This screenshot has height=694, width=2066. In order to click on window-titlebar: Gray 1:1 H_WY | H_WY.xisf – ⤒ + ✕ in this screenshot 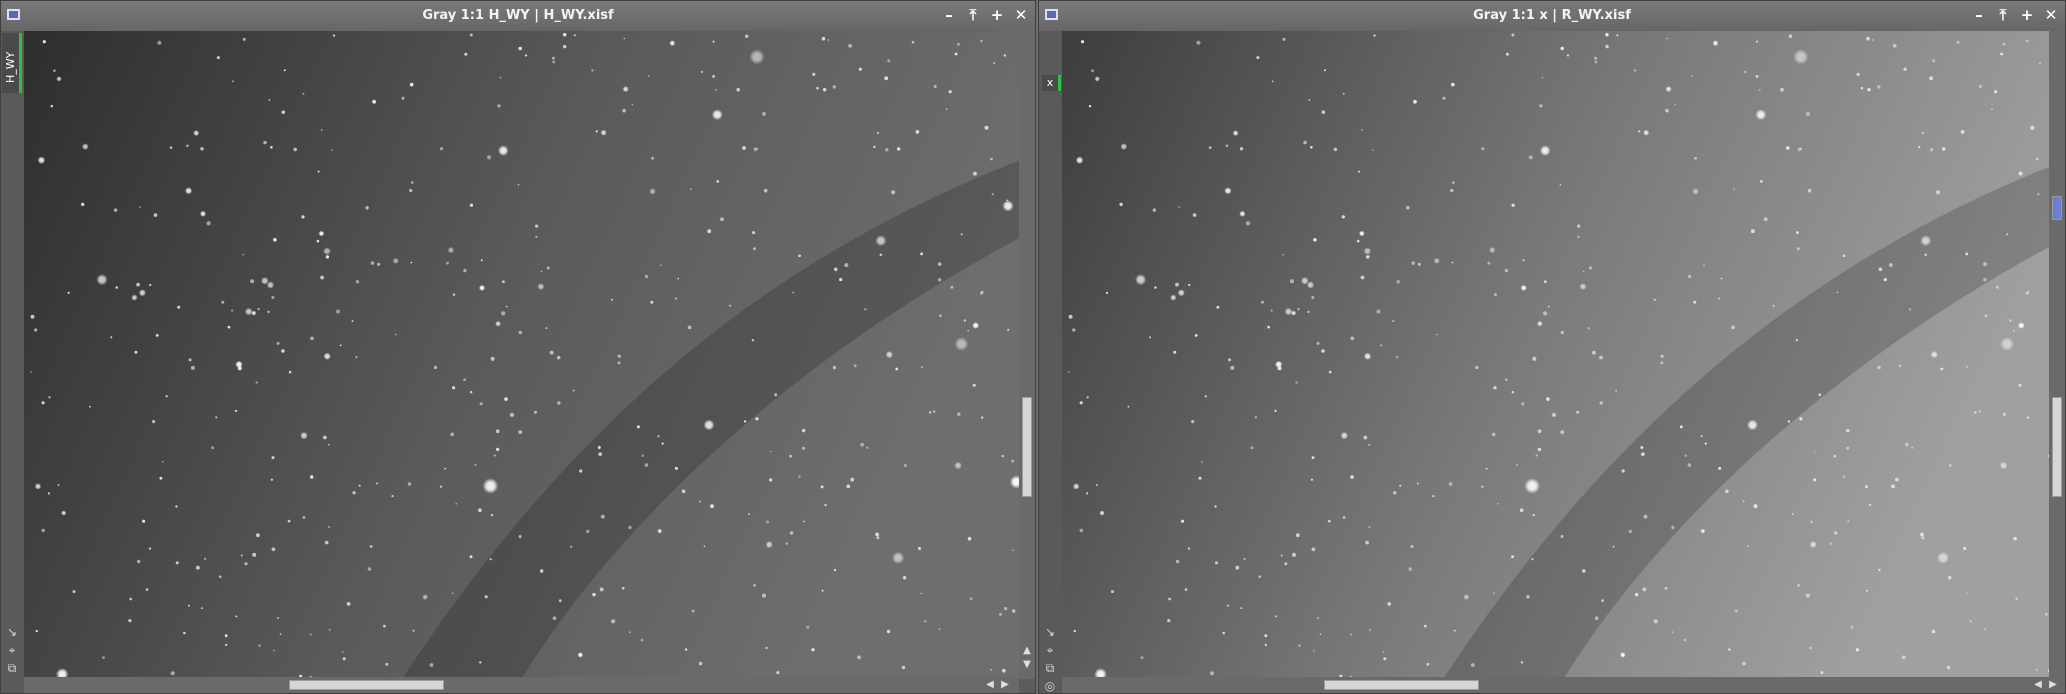, I will do `click(518, 16)`.